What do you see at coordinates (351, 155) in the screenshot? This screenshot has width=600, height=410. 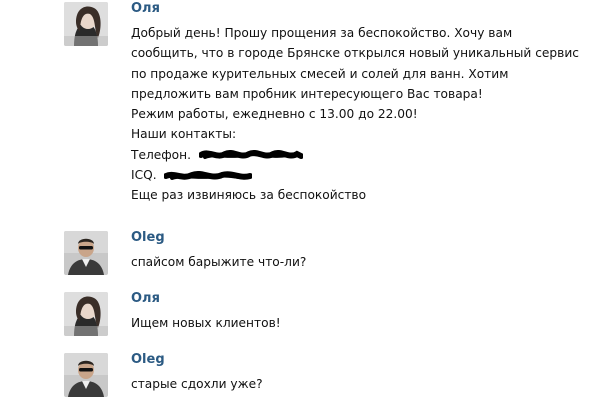 I see `phone-line: Телефон.` at bounding box center [351, 155].